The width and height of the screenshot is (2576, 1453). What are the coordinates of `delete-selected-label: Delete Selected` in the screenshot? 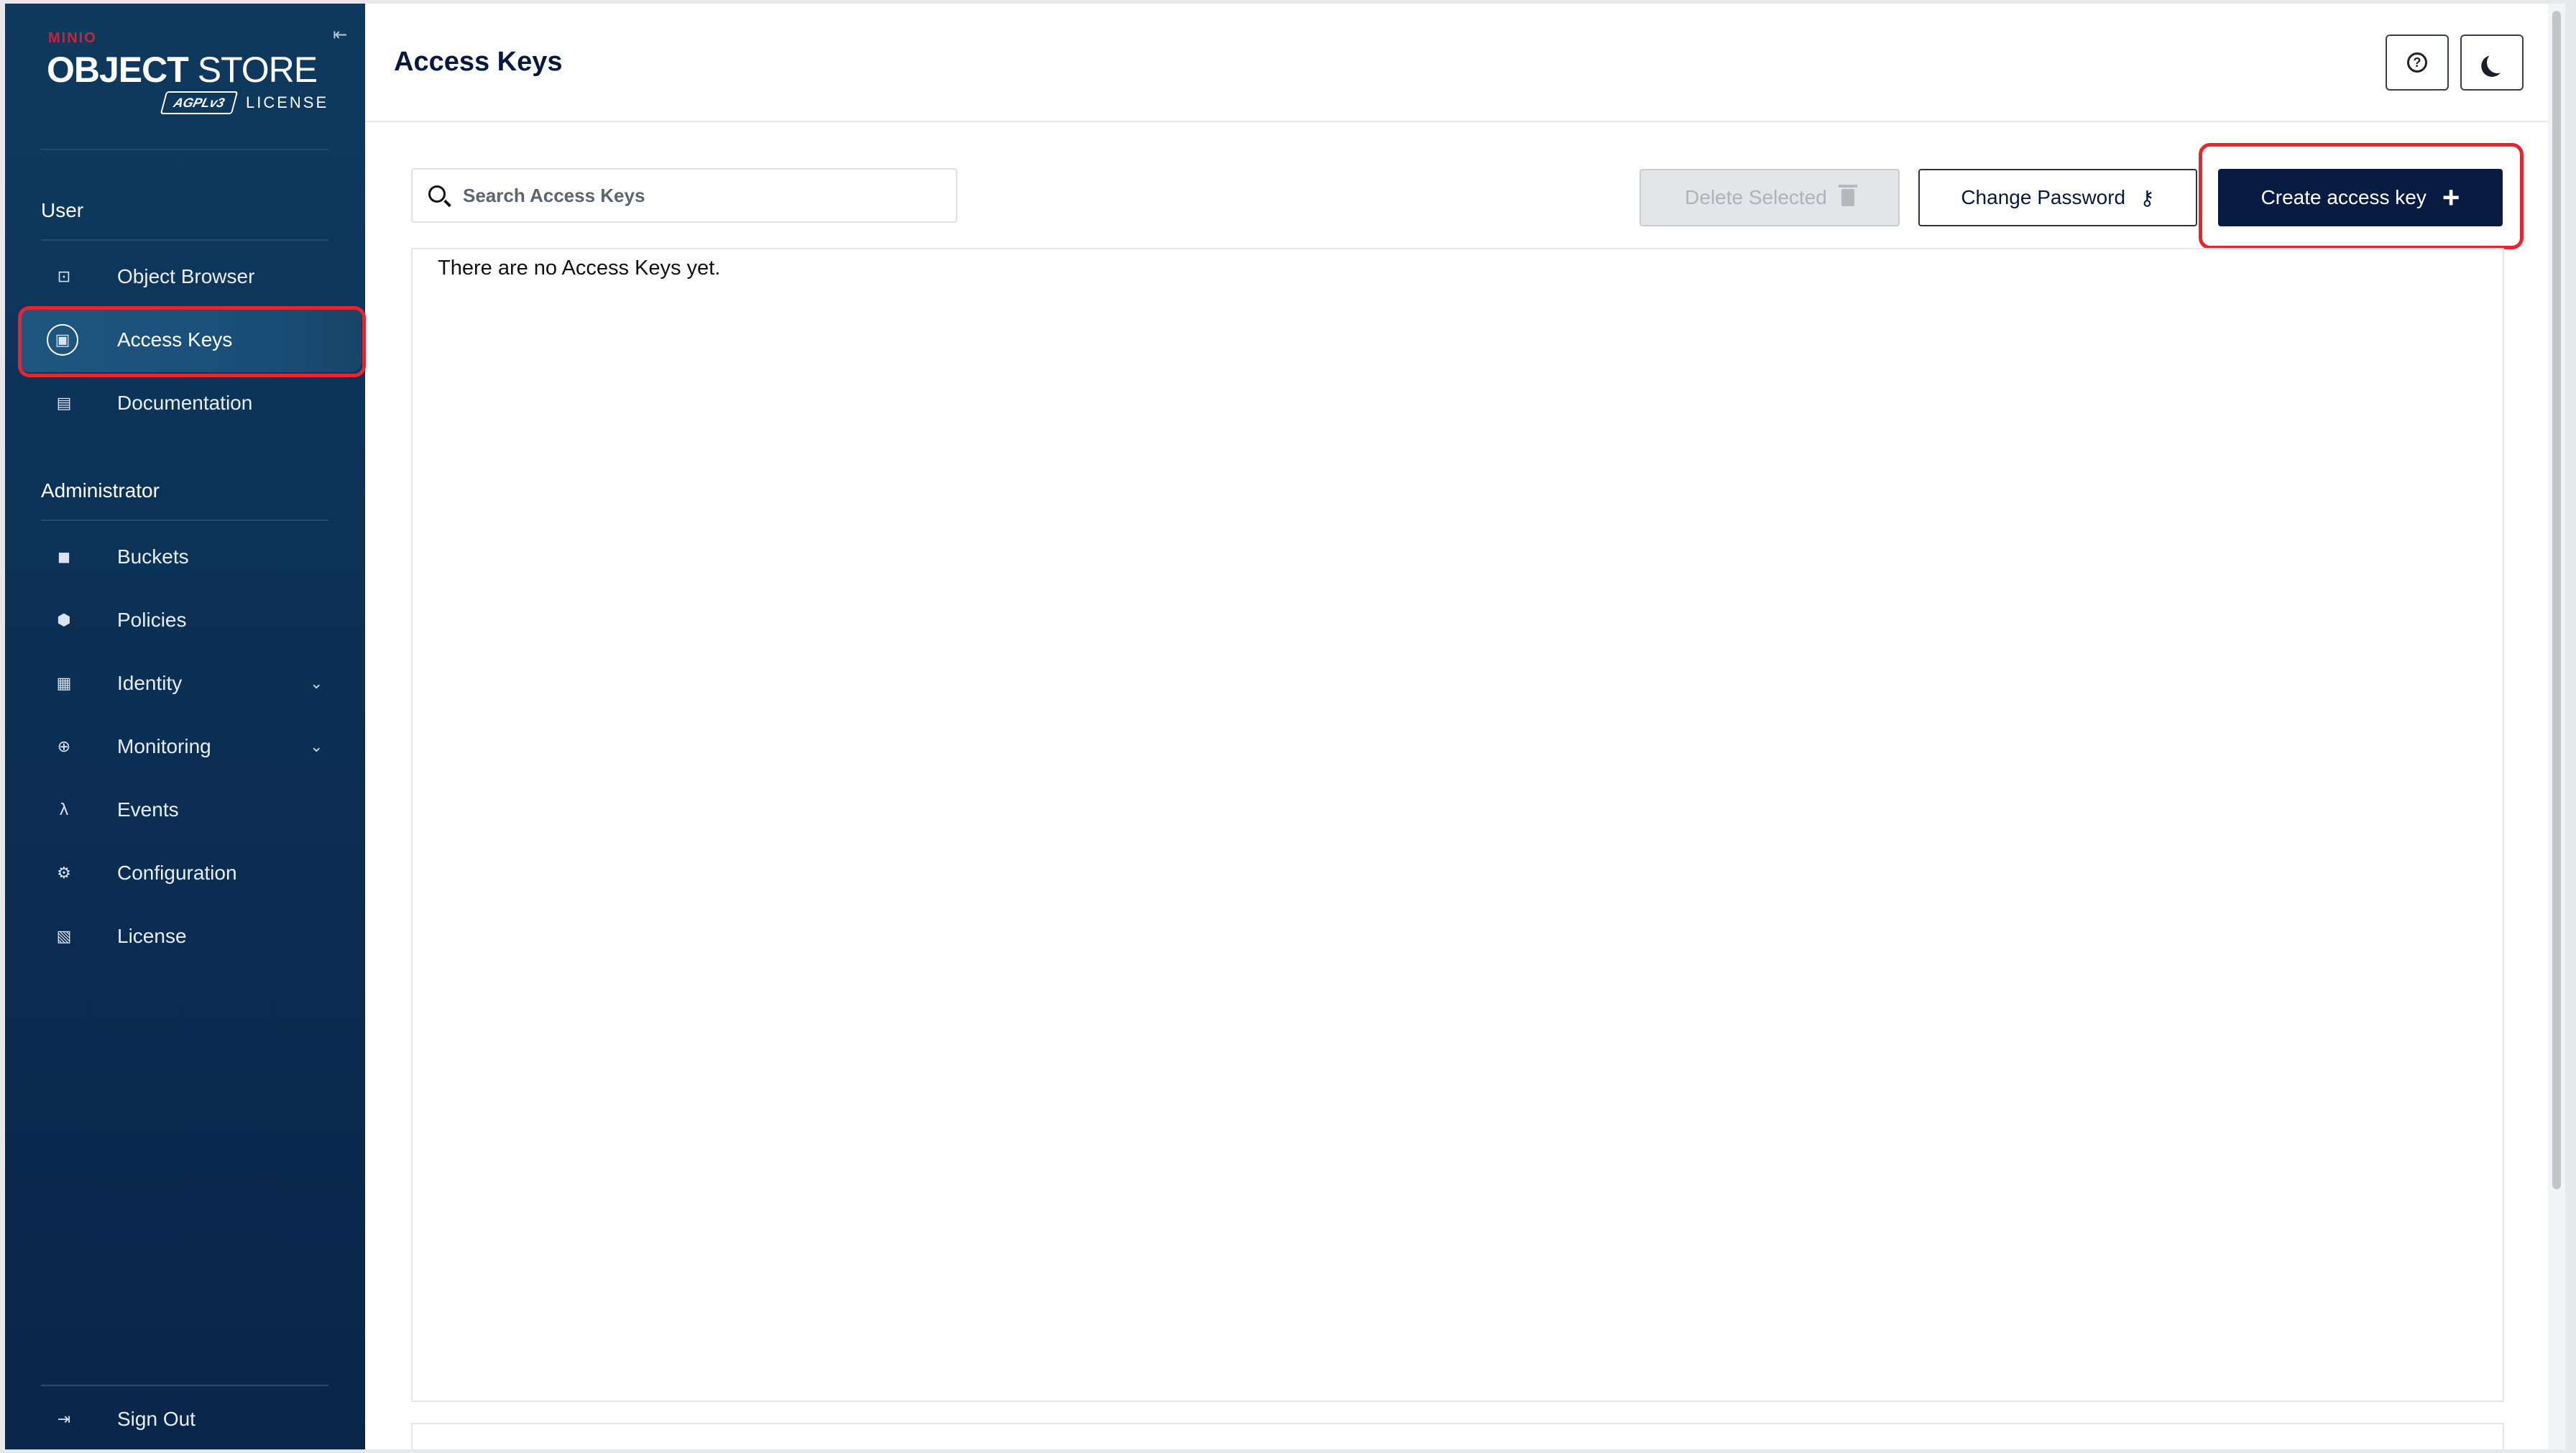 It's located at (1756, 197).